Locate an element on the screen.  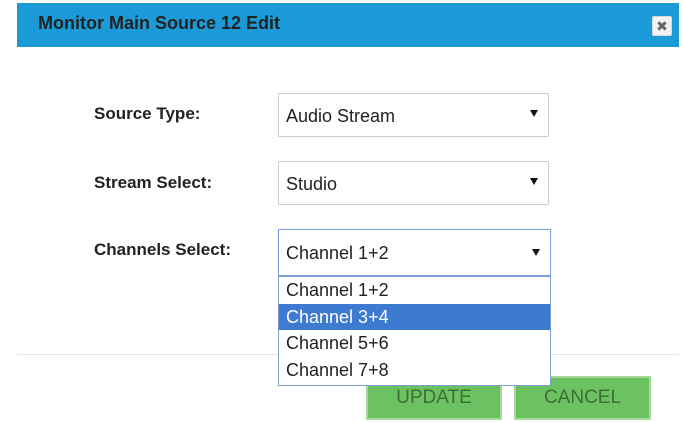
stream-select-value: Studio is located at coordinates (312, 184).